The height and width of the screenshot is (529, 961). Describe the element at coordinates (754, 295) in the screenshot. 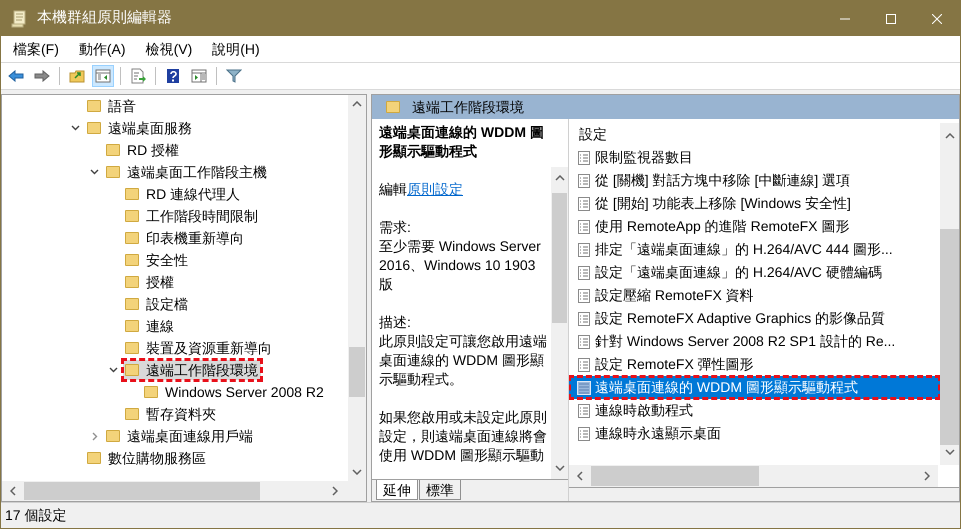

I see `setting-row: 設定壓縮 RemoteFX 資料` at that location.